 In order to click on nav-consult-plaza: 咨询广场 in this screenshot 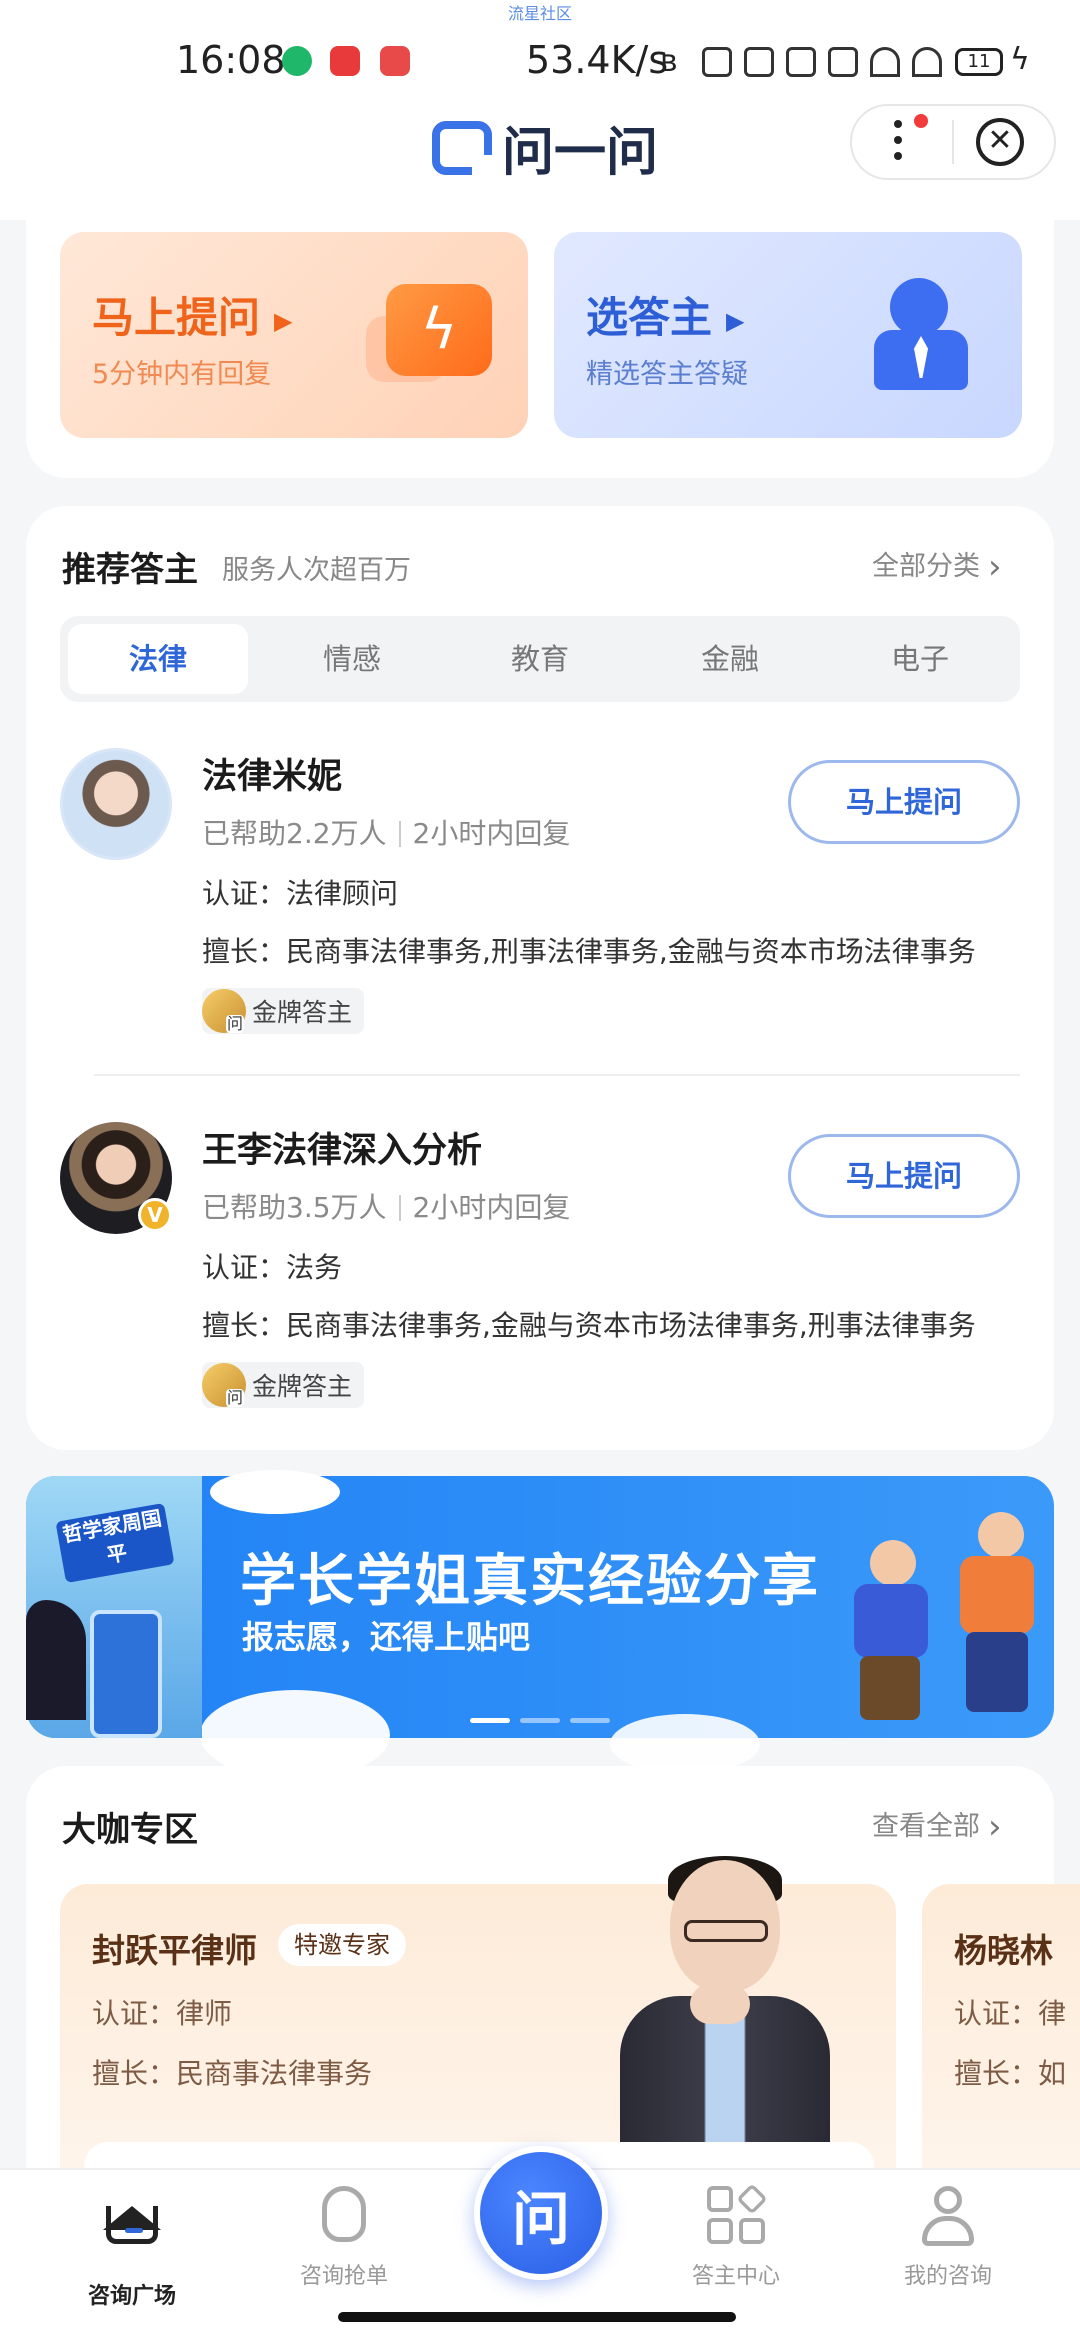, I will do `click(132, 2248)`.